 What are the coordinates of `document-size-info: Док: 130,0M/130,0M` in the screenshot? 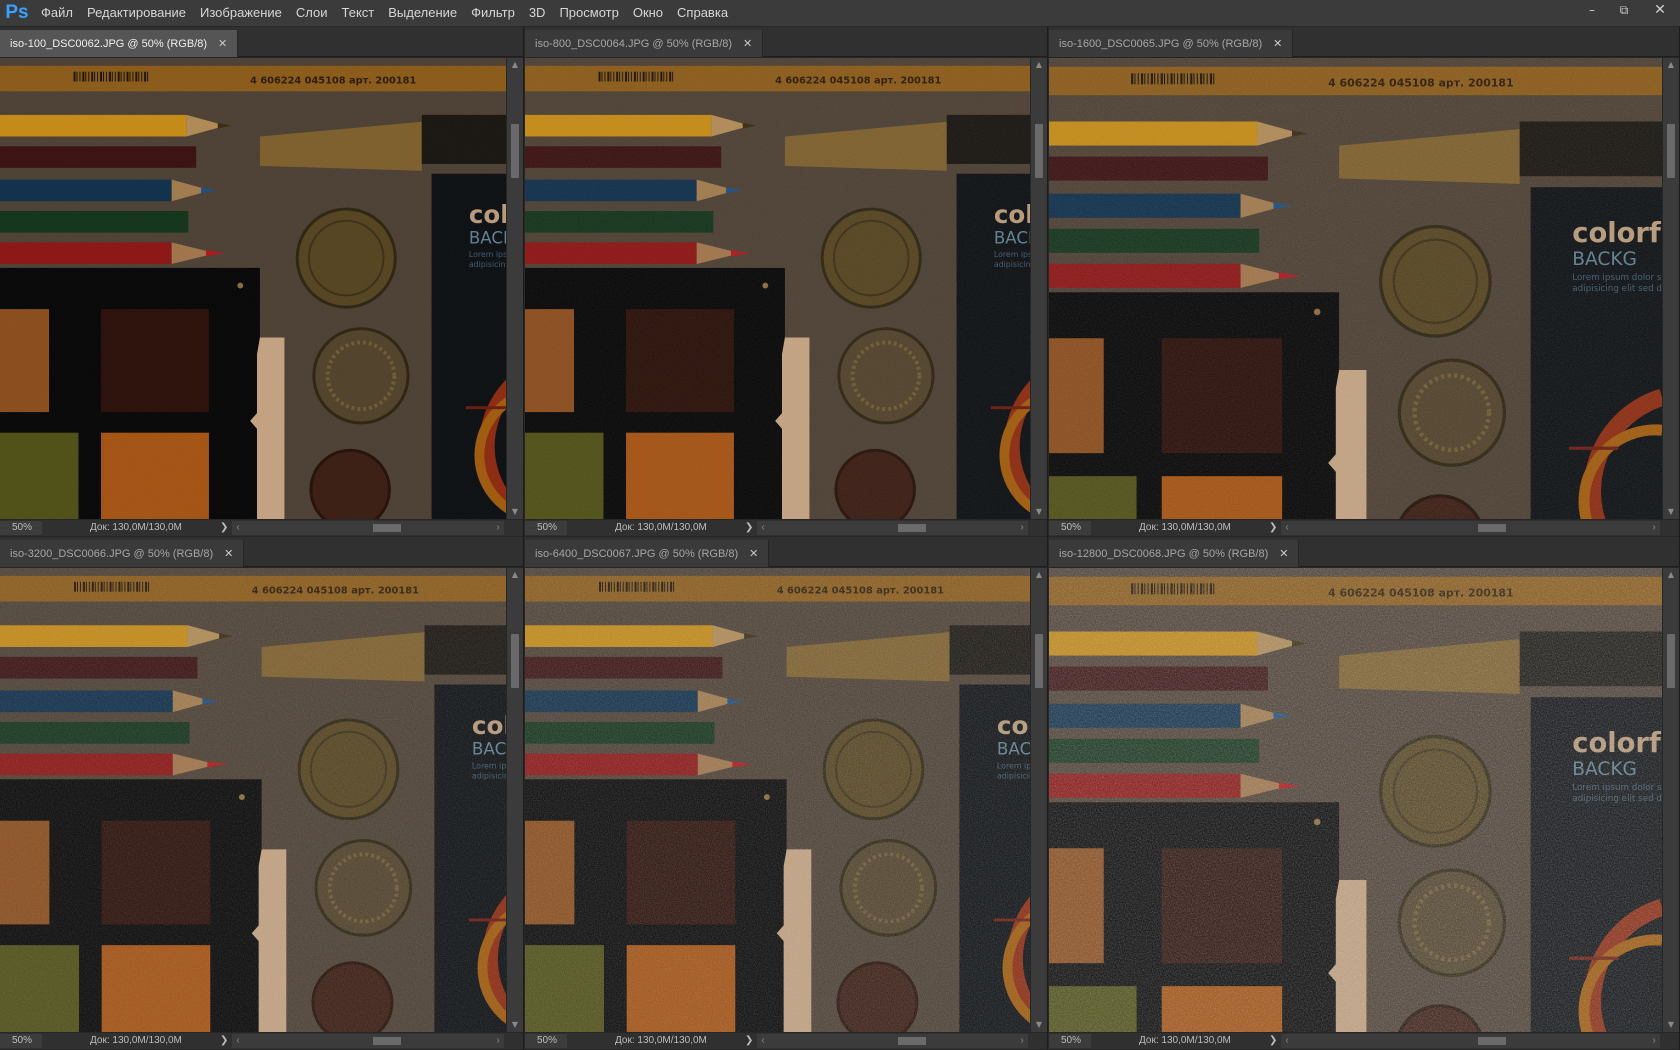 It's located at (1185, 527).